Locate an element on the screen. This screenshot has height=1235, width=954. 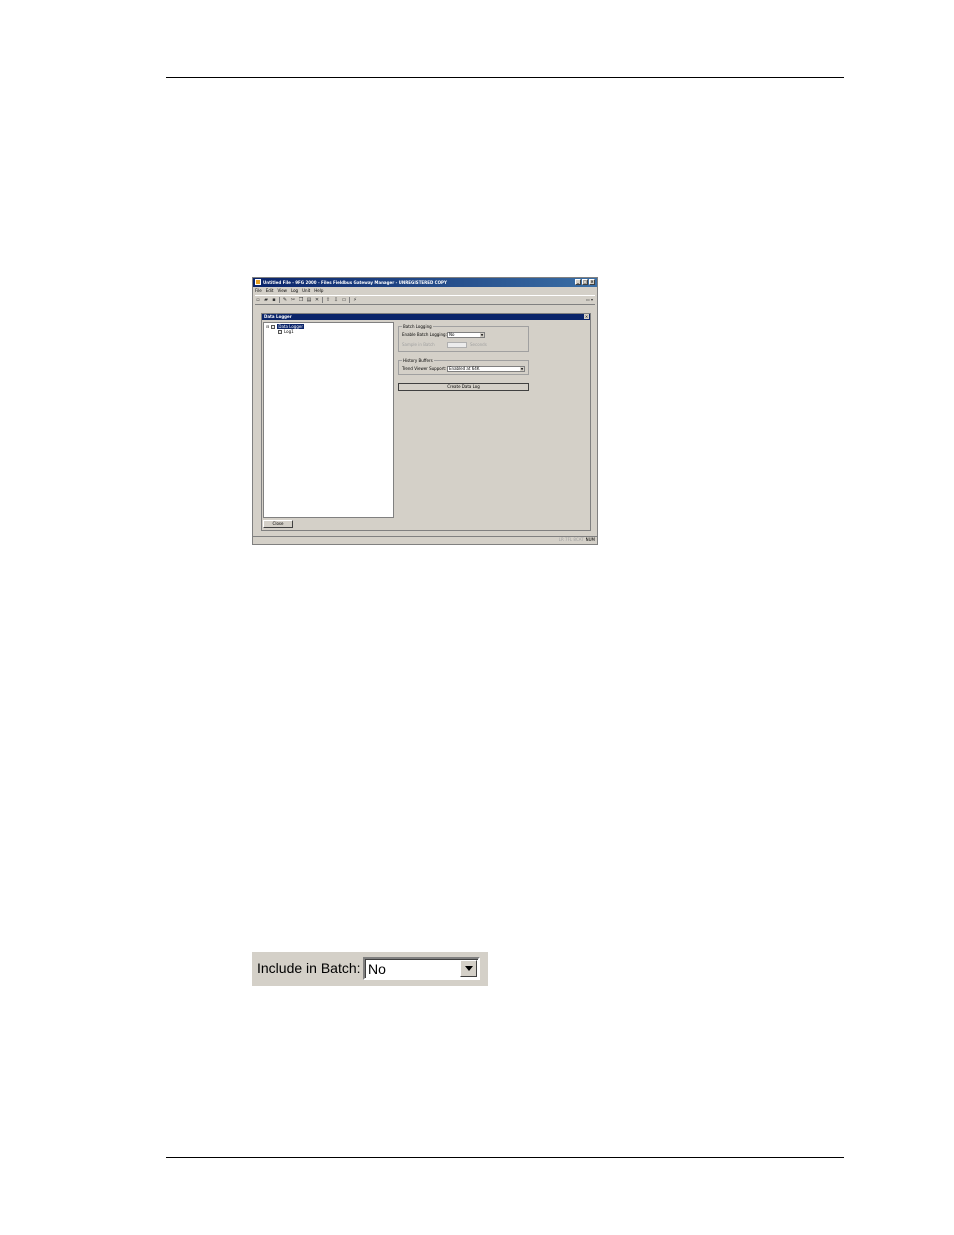
enable-batch-logging-select: No ▼ is located at coordinates (466, 335).